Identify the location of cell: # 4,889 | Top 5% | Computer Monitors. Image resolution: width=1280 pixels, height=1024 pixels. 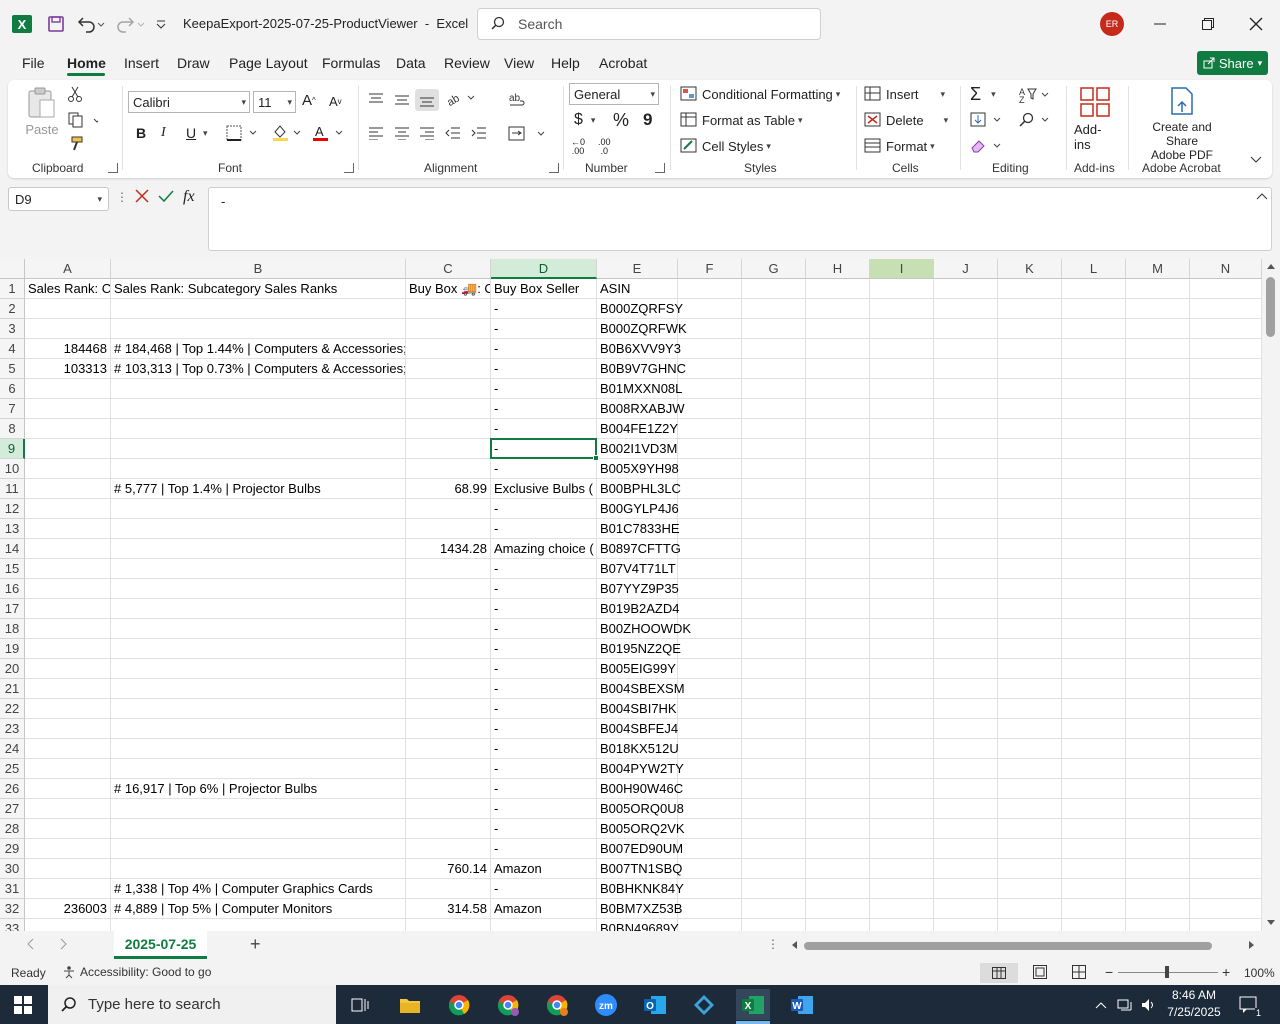
(258, 909).